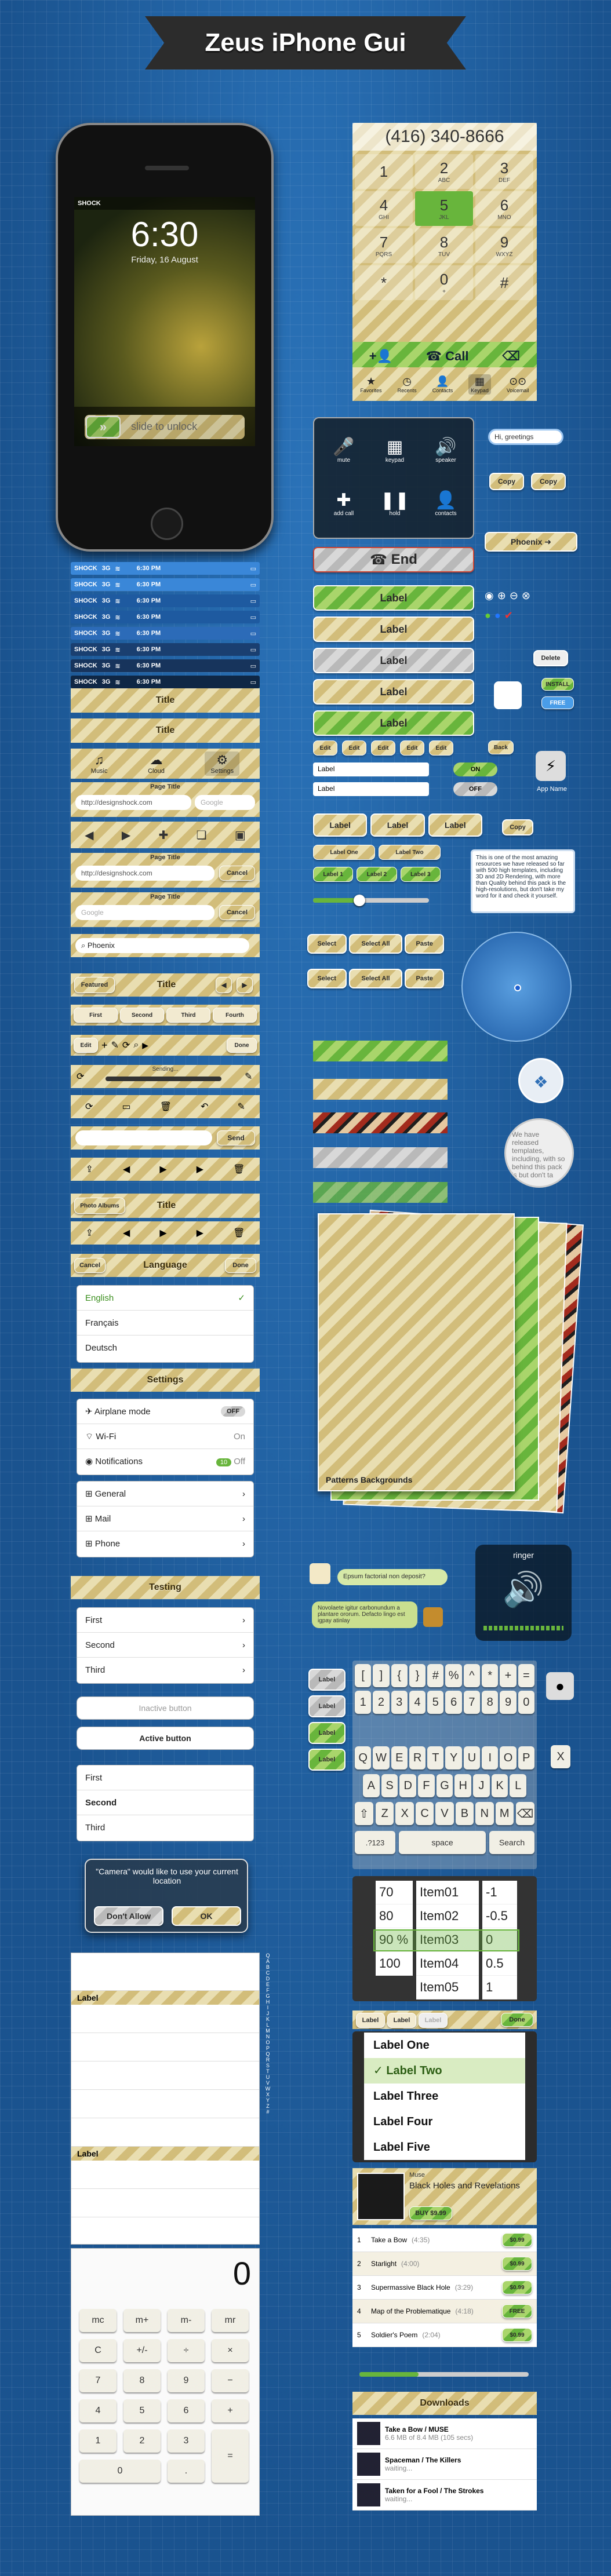 This screenshot has height=2576, width=611. I want to click on label-tab: Label, so click(341, 825).